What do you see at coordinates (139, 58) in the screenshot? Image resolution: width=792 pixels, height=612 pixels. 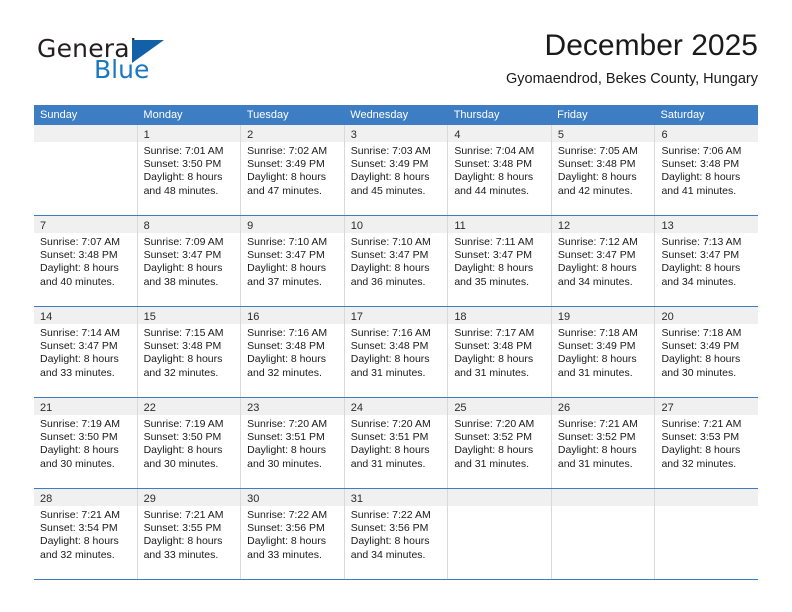 I see `brand-logo: General Blue` at bounding box center [139, 58].